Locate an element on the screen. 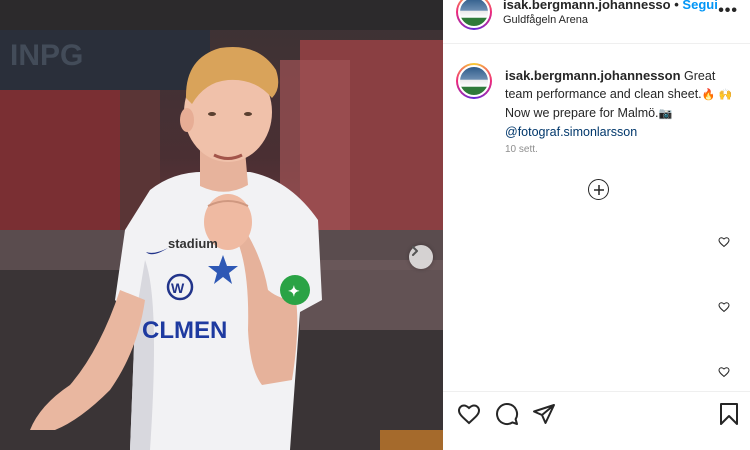  mention-link: @fotograf.simonlarsson is located at coordinates (571, 132).